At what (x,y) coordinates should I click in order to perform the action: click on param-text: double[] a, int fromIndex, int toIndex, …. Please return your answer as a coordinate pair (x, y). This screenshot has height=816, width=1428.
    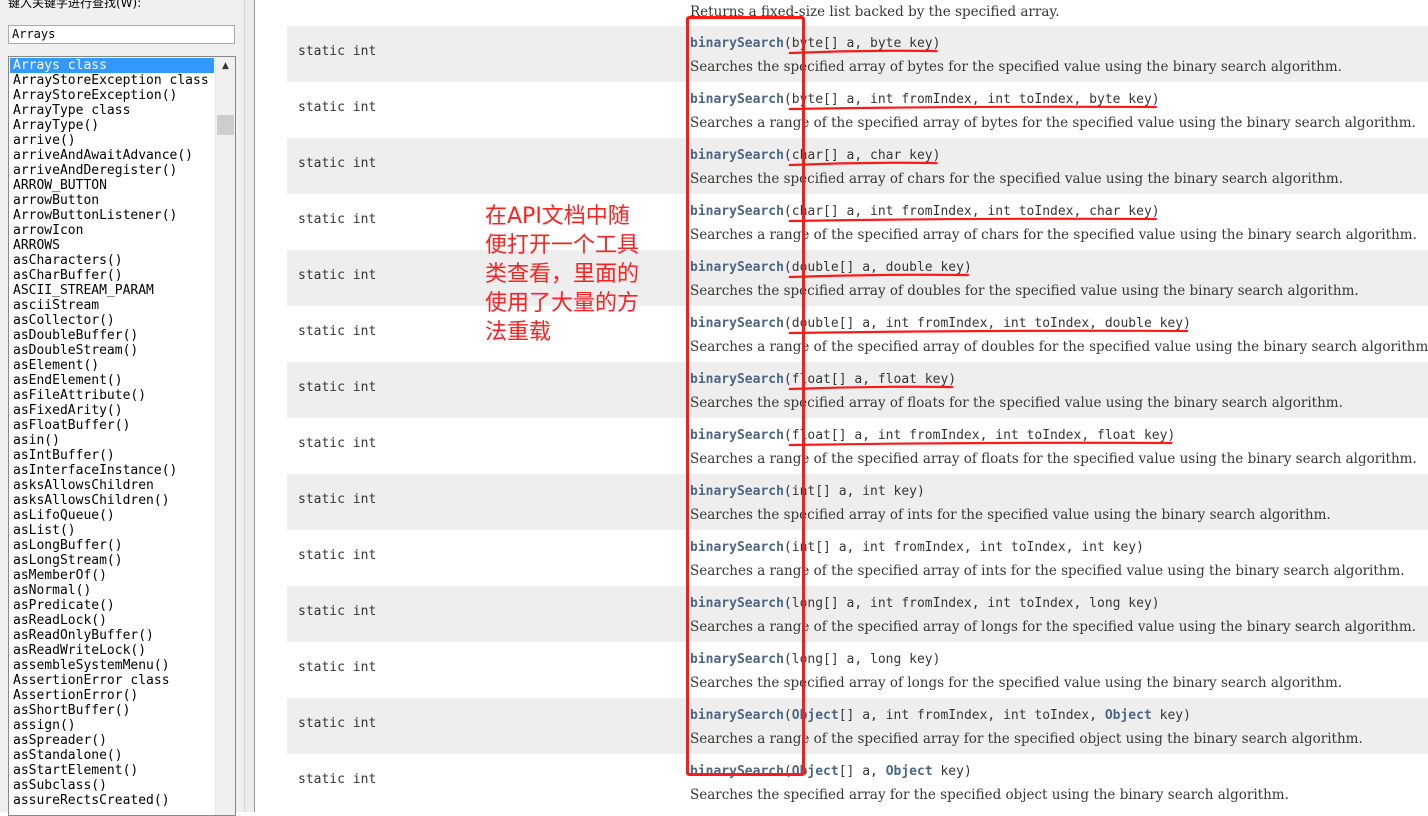
    Looking at the image, I should click on (987, 323).